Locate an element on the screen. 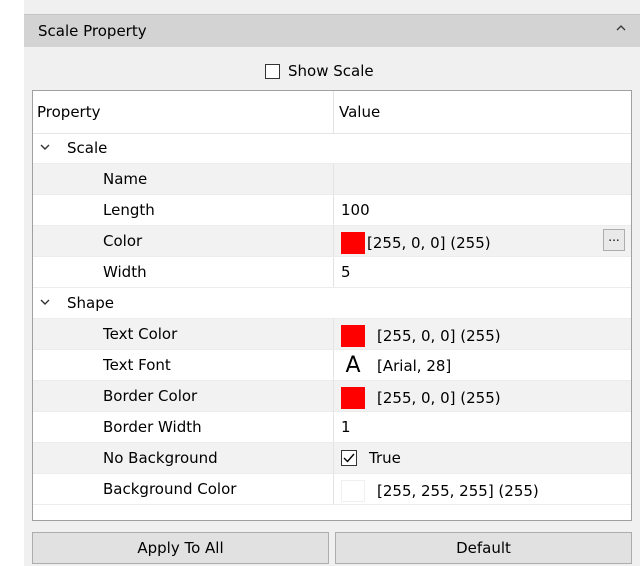 Image resolution: width=641 pixels, height=566 pixels. property-name: No Background is located at coordinates (160, 458).